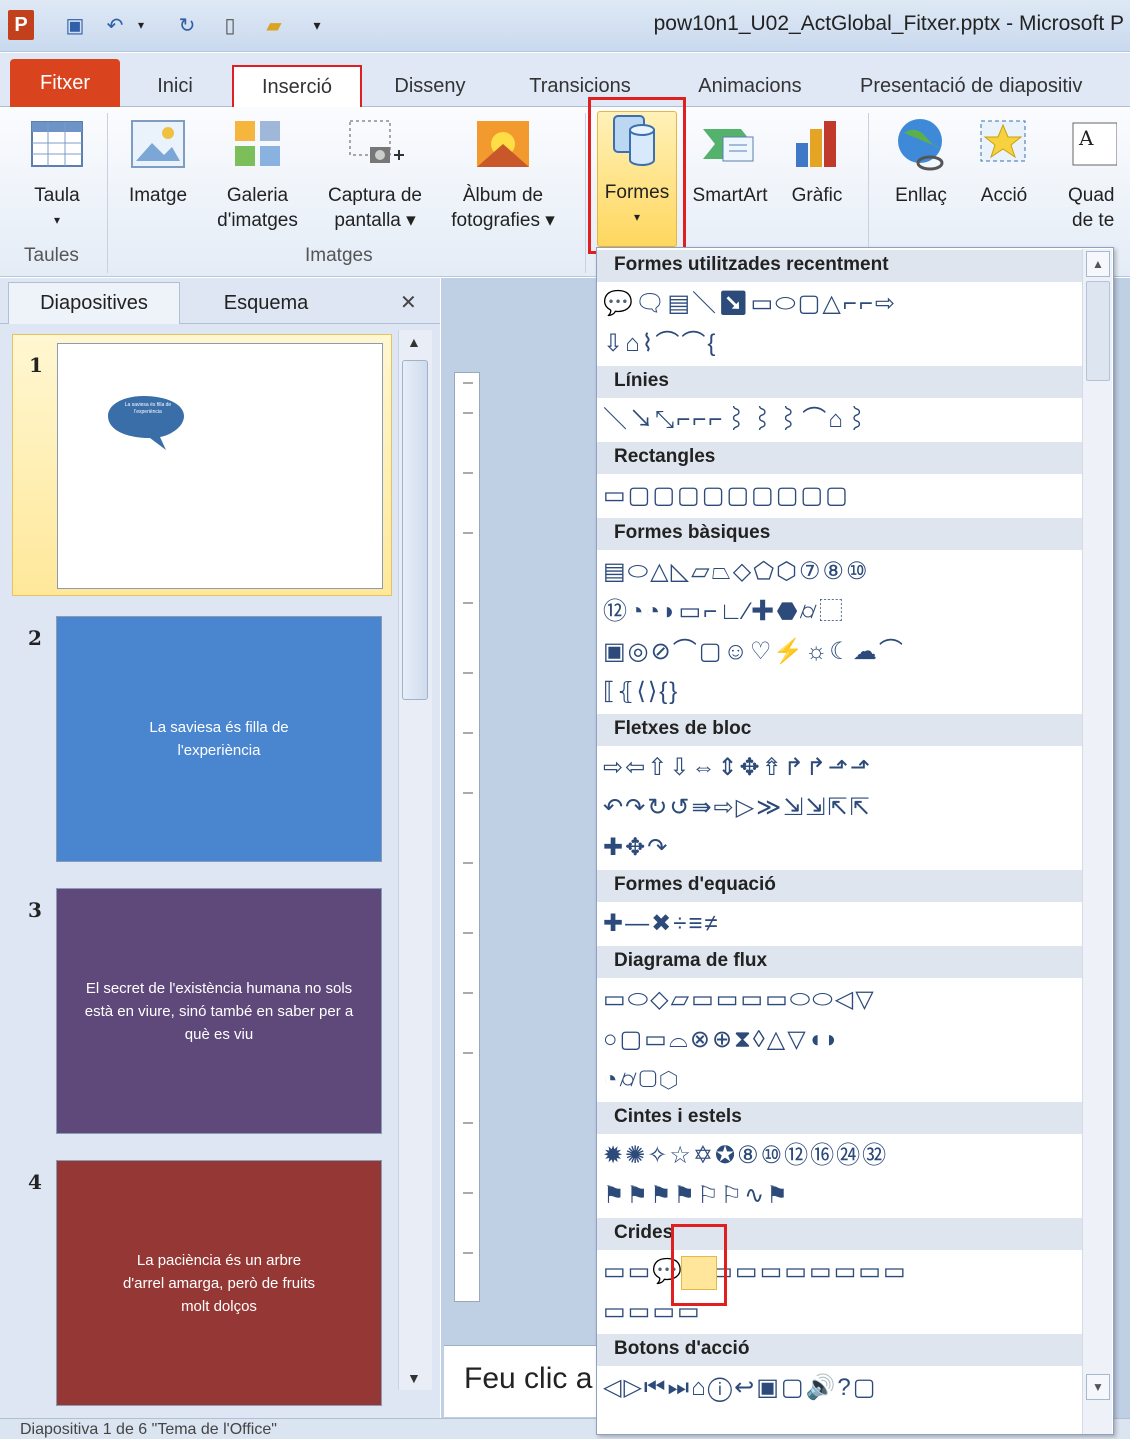 The height and width of the screenshot is (1439, 1130). What do you see at coordinates (921, 195) in the screenshot?
I see `hyperlink-label: Enllaç` at bounding box center [921, 195].